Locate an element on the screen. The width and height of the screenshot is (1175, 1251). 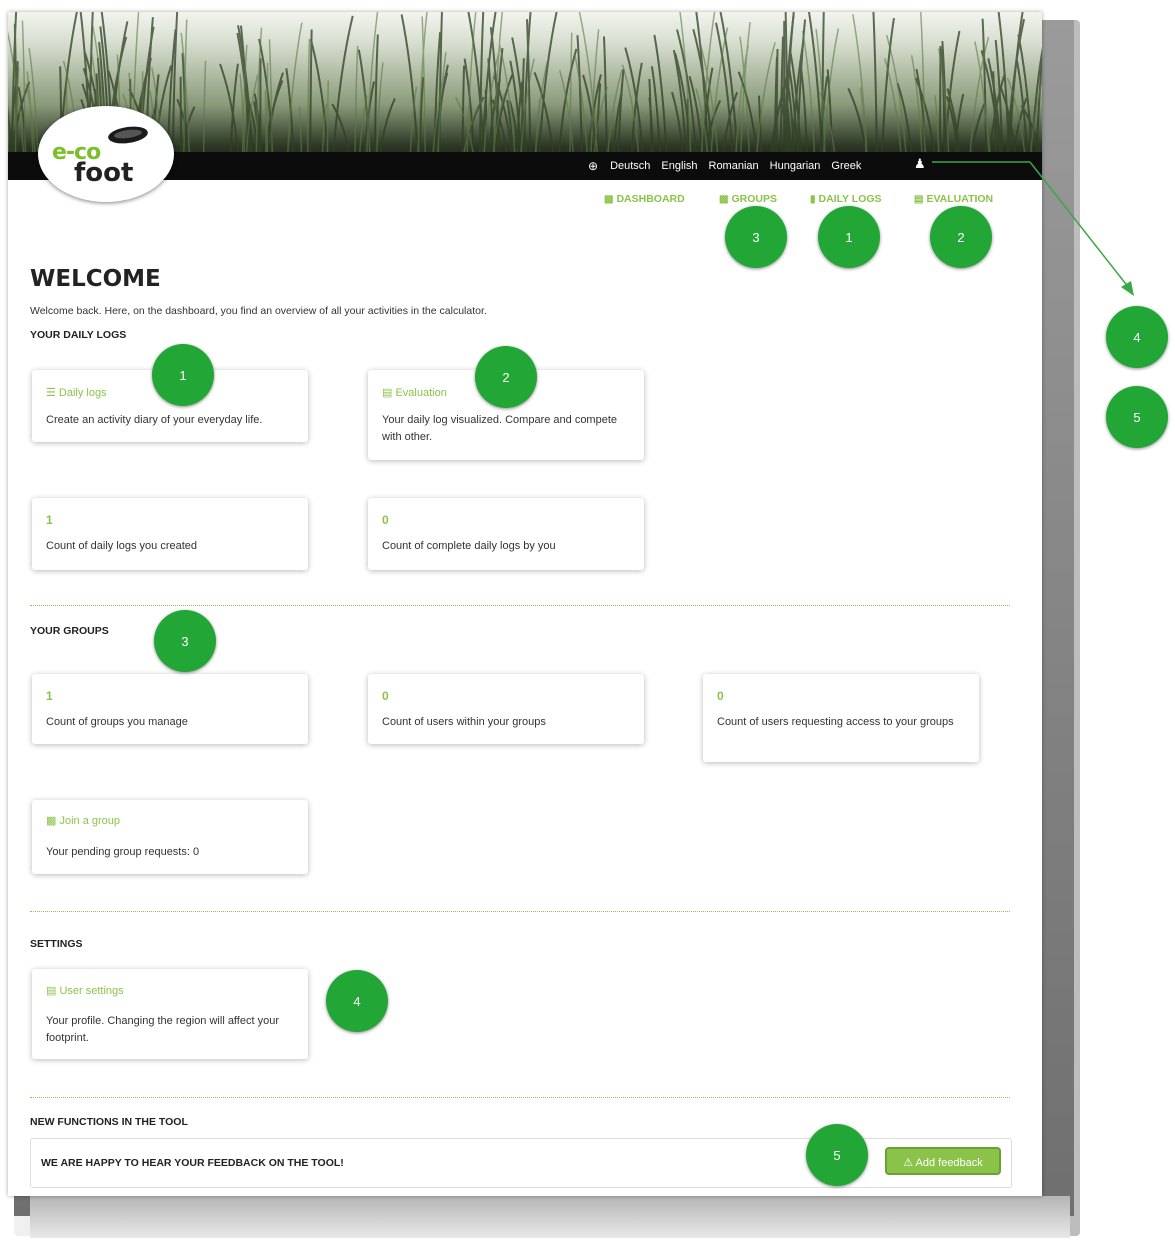
annotation-badge-card-evaluation: 2 is located at coordinates (506, 377).